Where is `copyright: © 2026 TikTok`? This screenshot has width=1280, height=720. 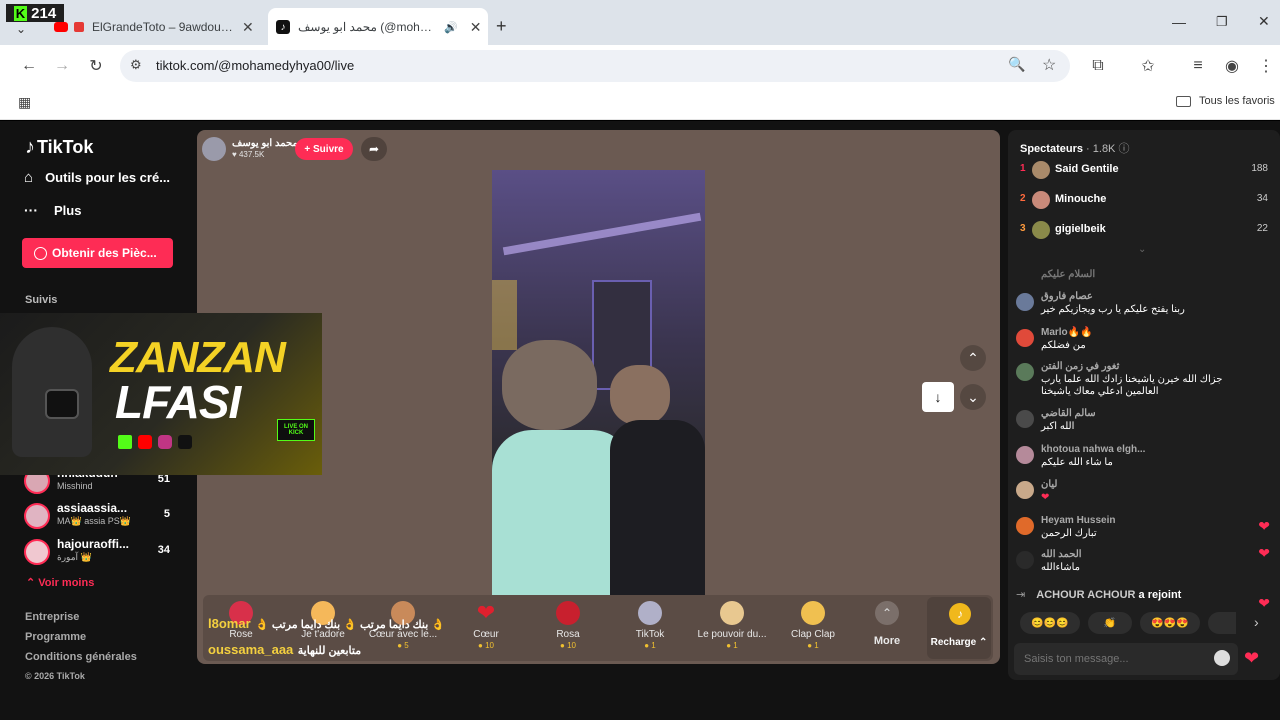 copyright: © 2026 TikTok is located at coordinates (55, 676).